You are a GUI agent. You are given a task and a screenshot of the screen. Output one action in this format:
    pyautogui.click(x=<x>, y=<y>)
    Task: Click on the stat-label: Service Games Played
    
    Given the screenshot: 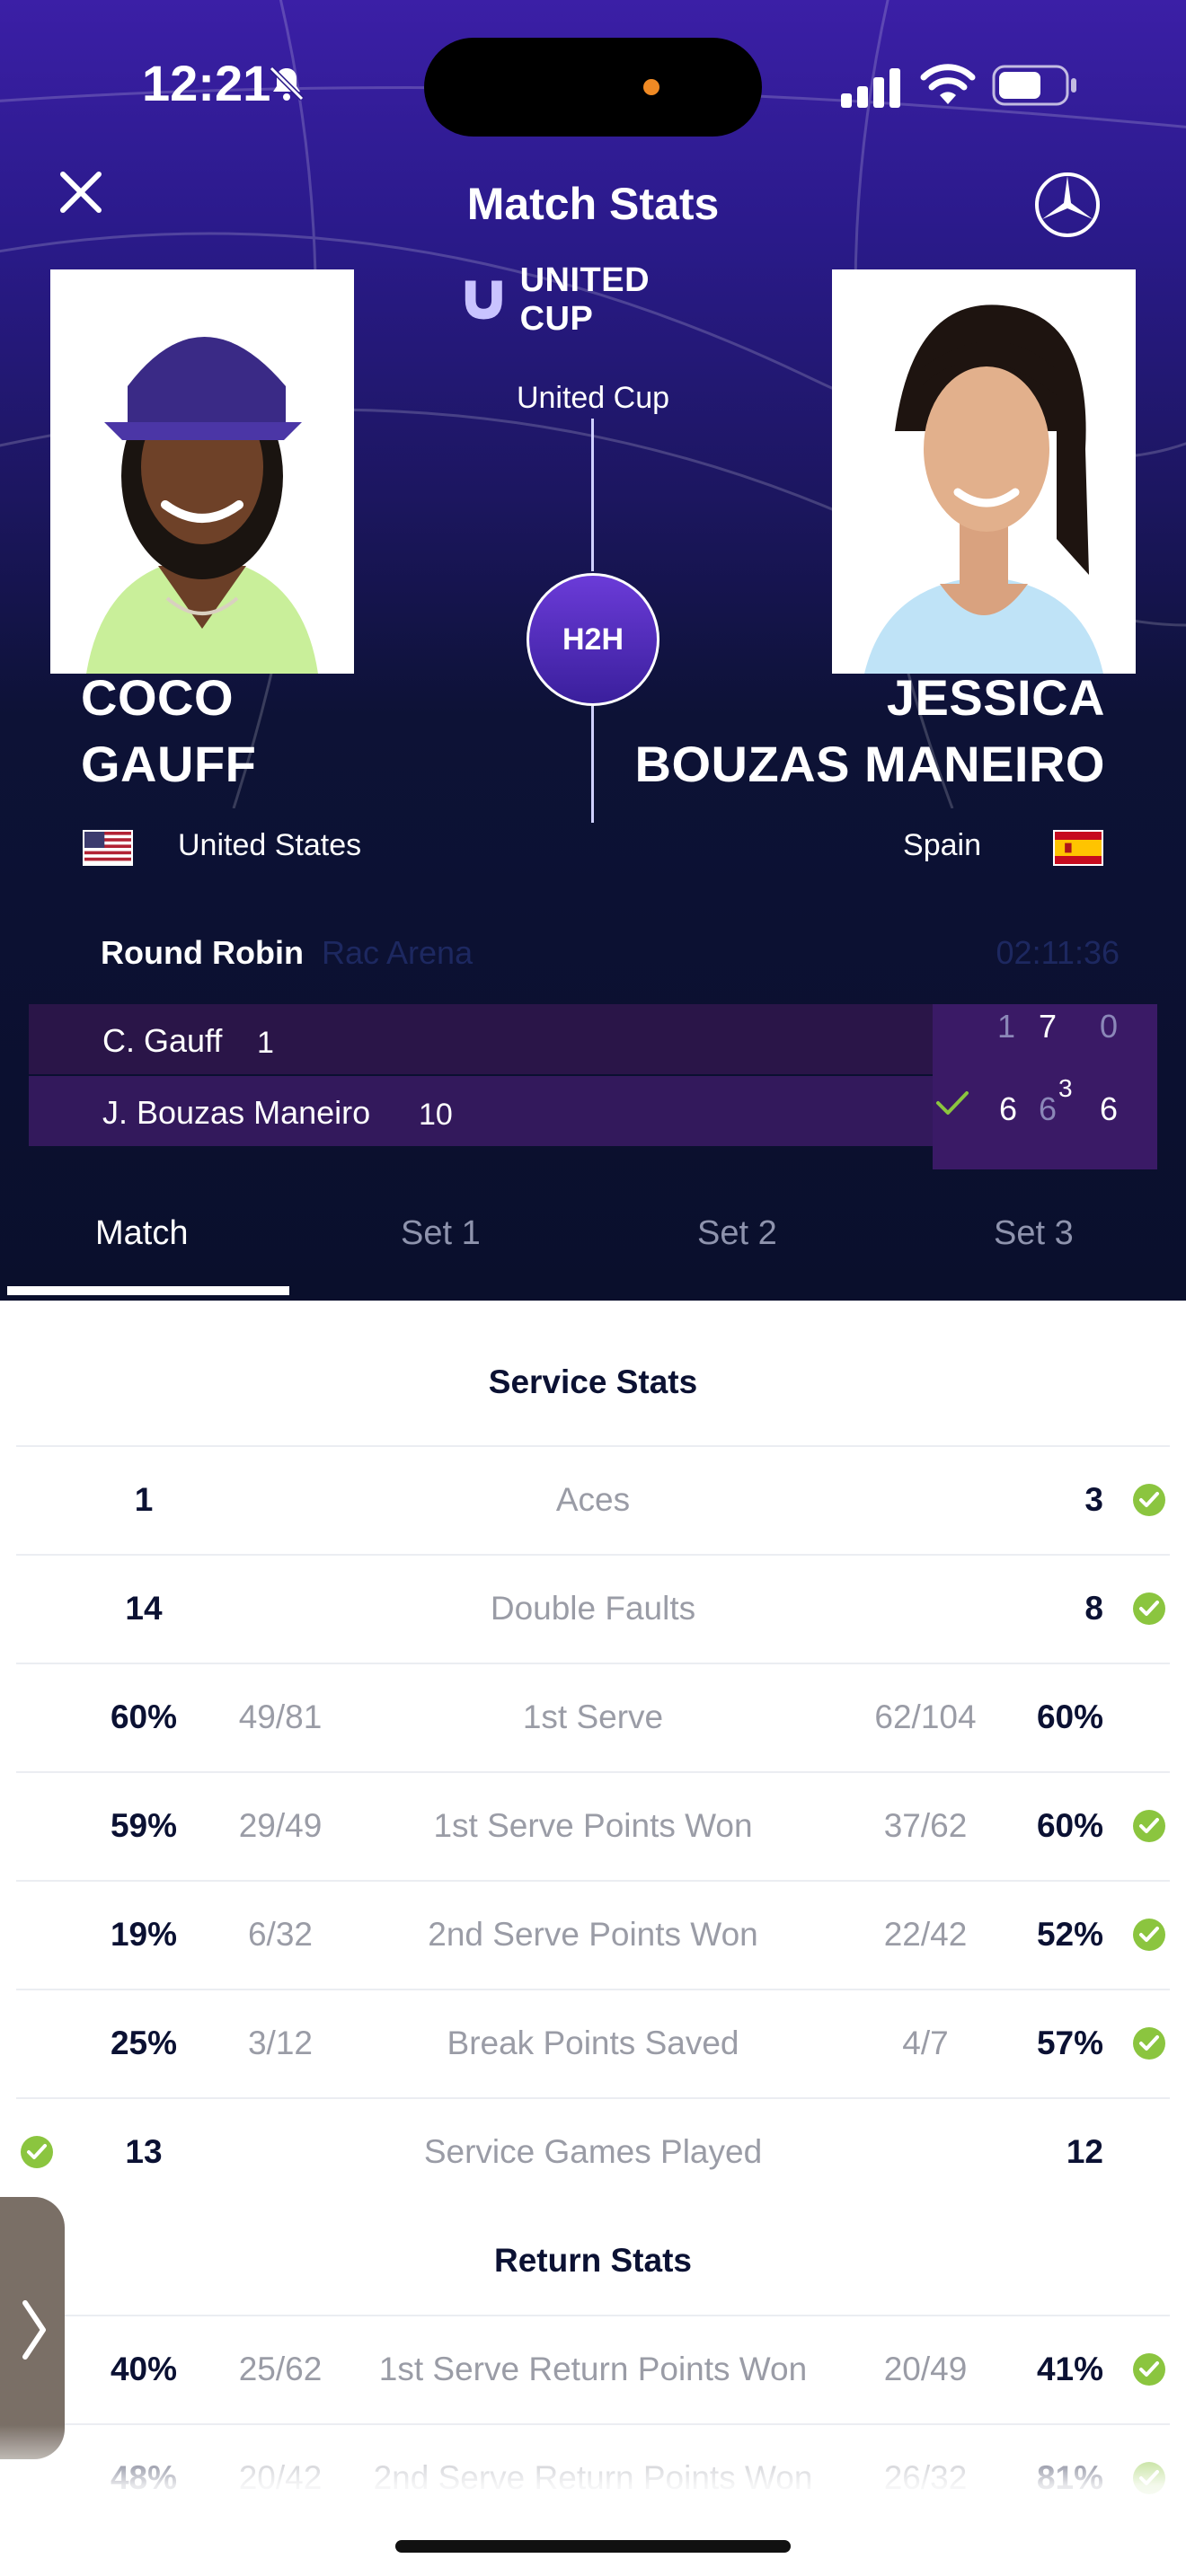 What is the action you would take?
    pyautogui.click(x=593, y=2151)
    